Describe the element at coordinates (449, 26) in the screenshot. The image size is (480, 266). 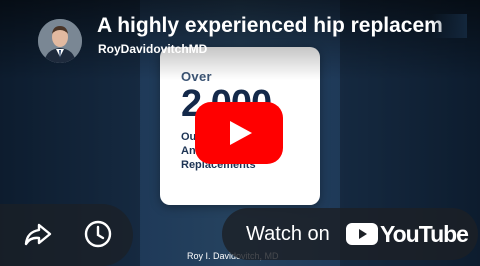
I see `title-fade` at that location.